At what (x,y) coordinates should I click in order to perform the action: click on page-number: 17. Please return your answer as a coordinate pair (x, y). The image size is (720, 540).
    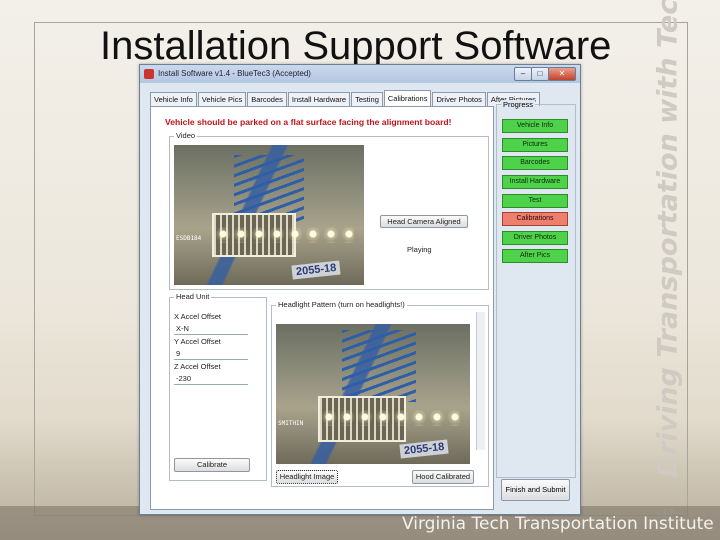
    Looking at the image, I should click on (668, 514).